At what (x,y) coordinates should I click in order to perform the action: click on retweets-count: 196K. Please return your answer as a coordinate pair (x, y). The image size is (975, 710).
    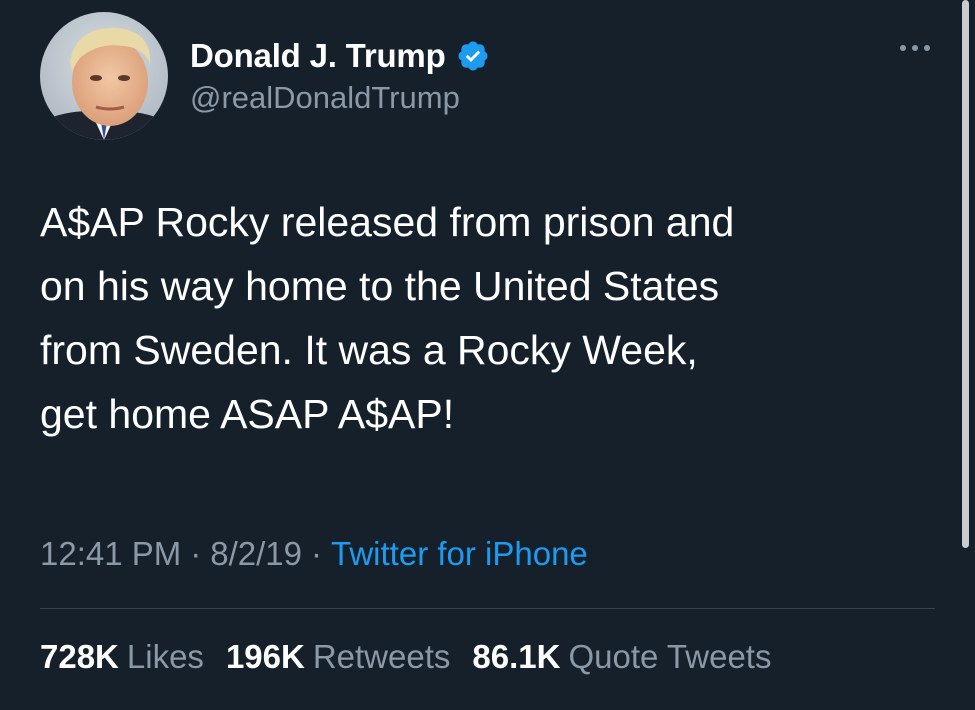
    Looking at the image, I should click on (265, 656).